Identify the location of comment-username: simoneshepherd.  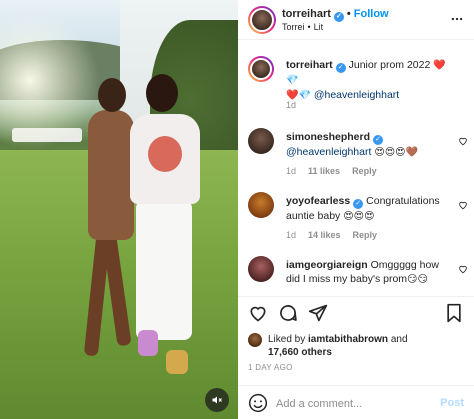
(328, 137).